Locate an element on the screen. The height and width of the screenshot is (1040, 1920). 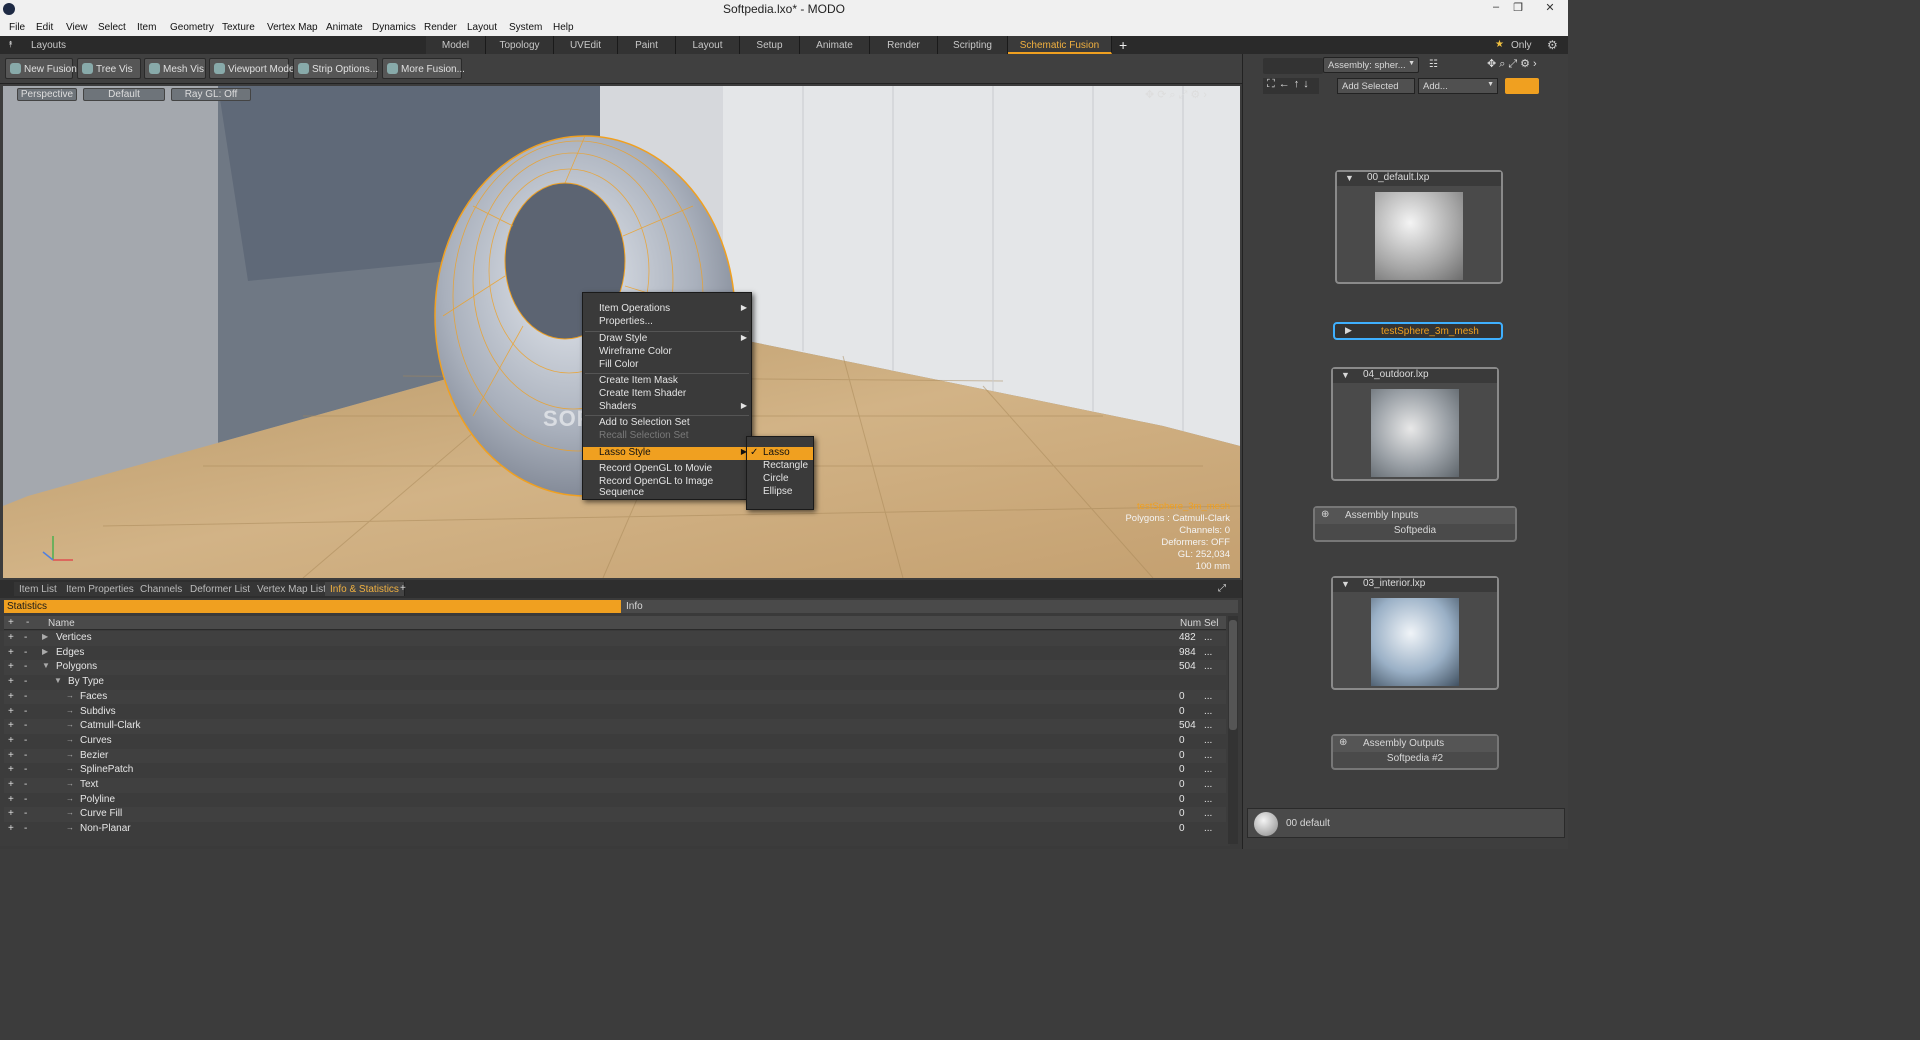
info-header: Info is located at coordinates (929, 606).